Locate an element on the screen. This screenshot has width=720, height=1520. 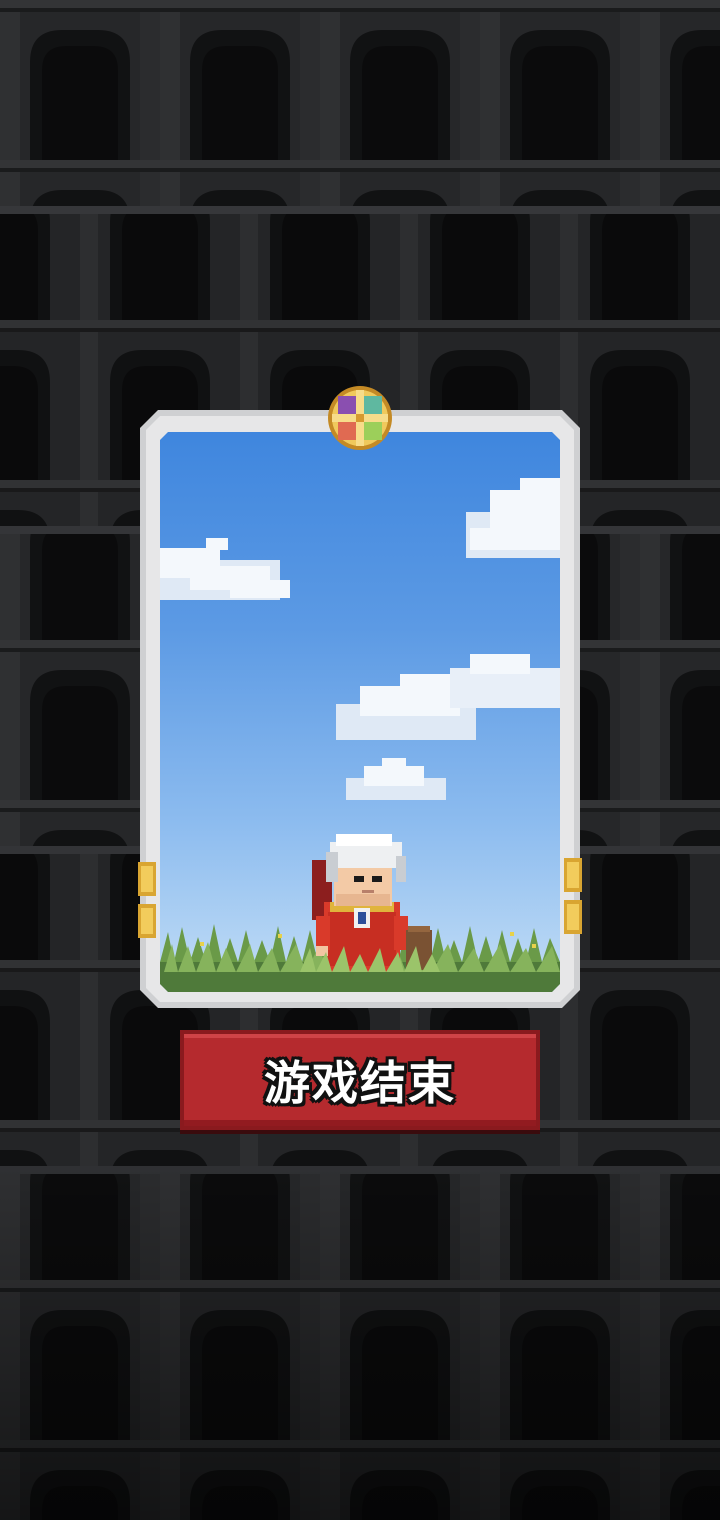
game-over-button: 游戏结束 is located at coordinates (360, 1080).